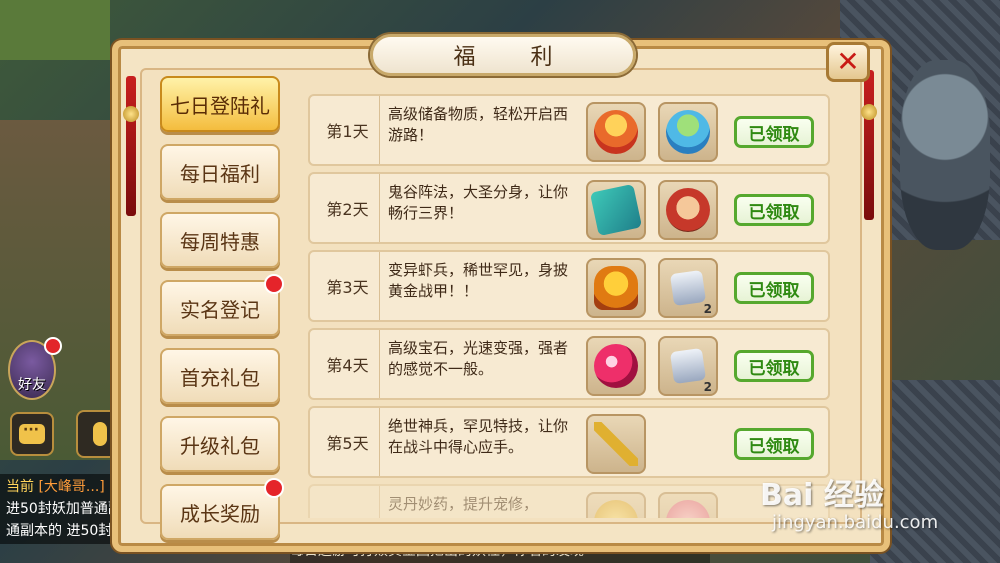 The image size is (1000, 563). Describe the element at coordinates (348, 364) in the screenshot. I see `day-label: 第4天` at that location.